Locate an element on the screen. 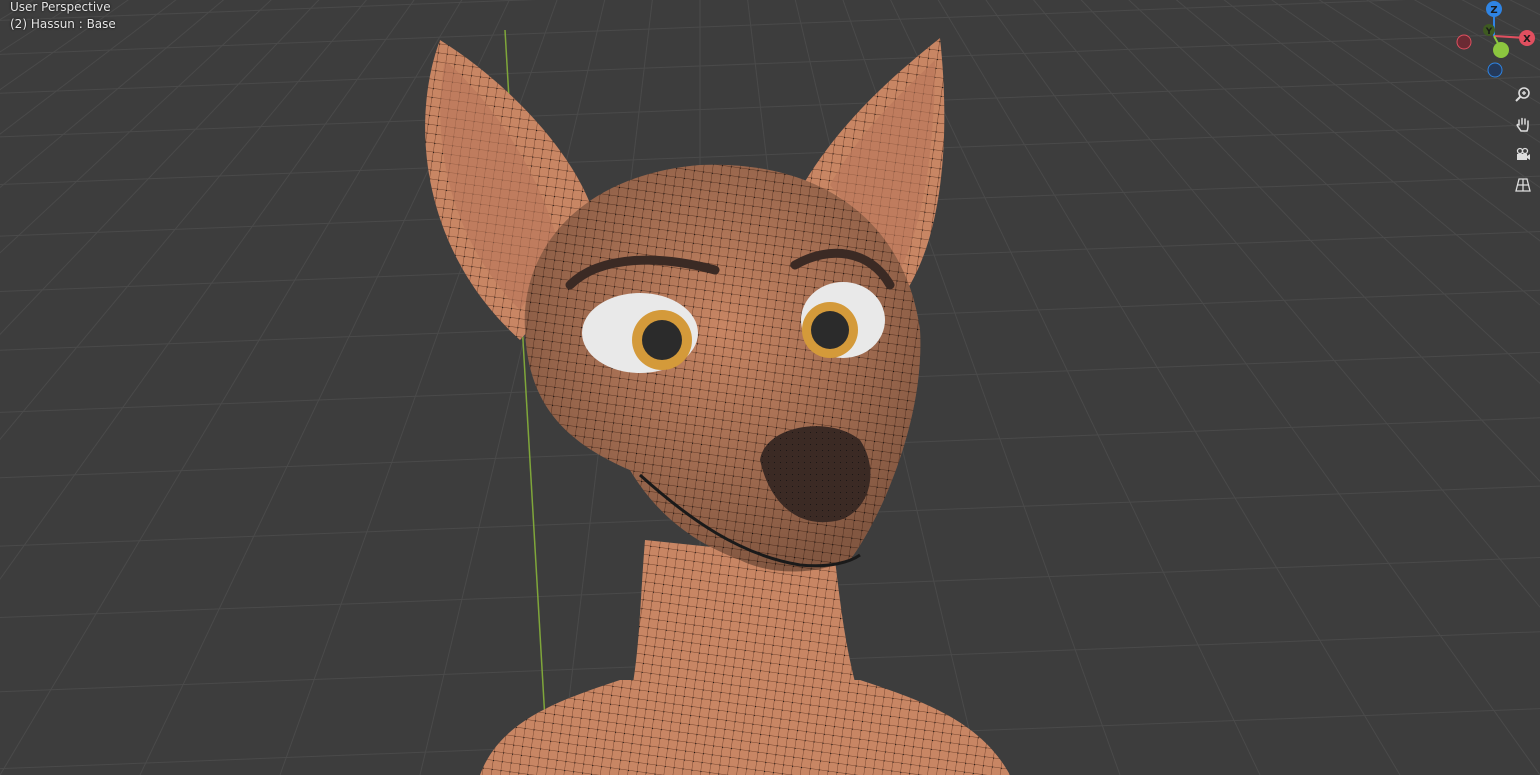 This screenshot has width=1540, height=775. grid-perspective-icon is located at coordinates (1523, 185).